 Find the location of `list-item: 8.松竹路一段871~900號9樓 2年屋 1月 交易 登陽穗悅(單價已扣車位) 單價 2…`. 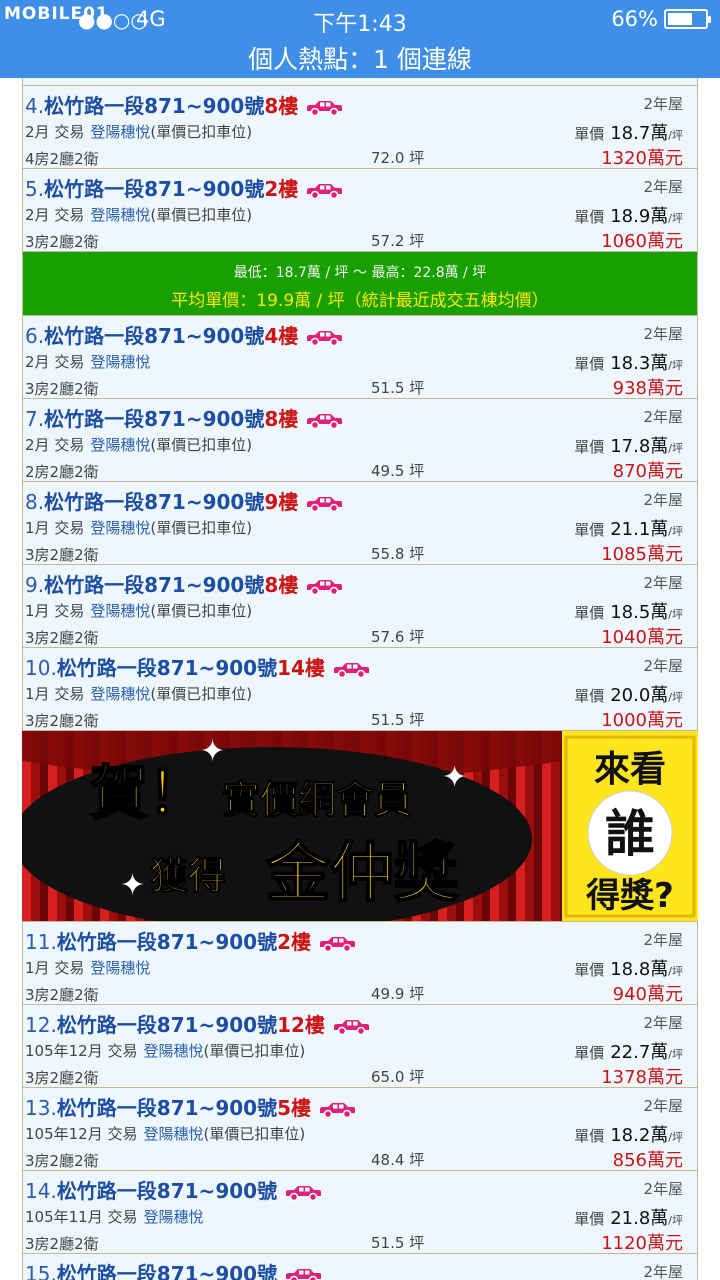

list-item: 8.松竹路一段871~900號9樓 2年屋 1月 交易 登陽穗悅(單價已扣車位) 單價 2… is located at coordinates (360, 523).